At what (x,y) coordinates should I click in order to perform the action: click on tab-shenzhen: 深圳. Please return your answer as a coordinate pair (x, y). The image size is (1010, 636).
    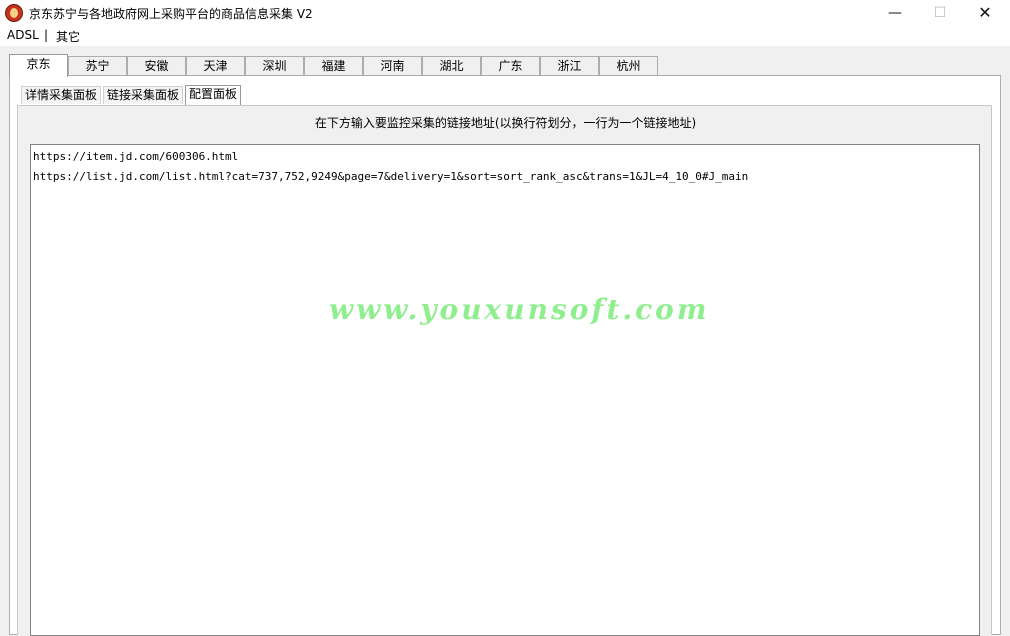
    Looking at the image, I should click on (274, 66).